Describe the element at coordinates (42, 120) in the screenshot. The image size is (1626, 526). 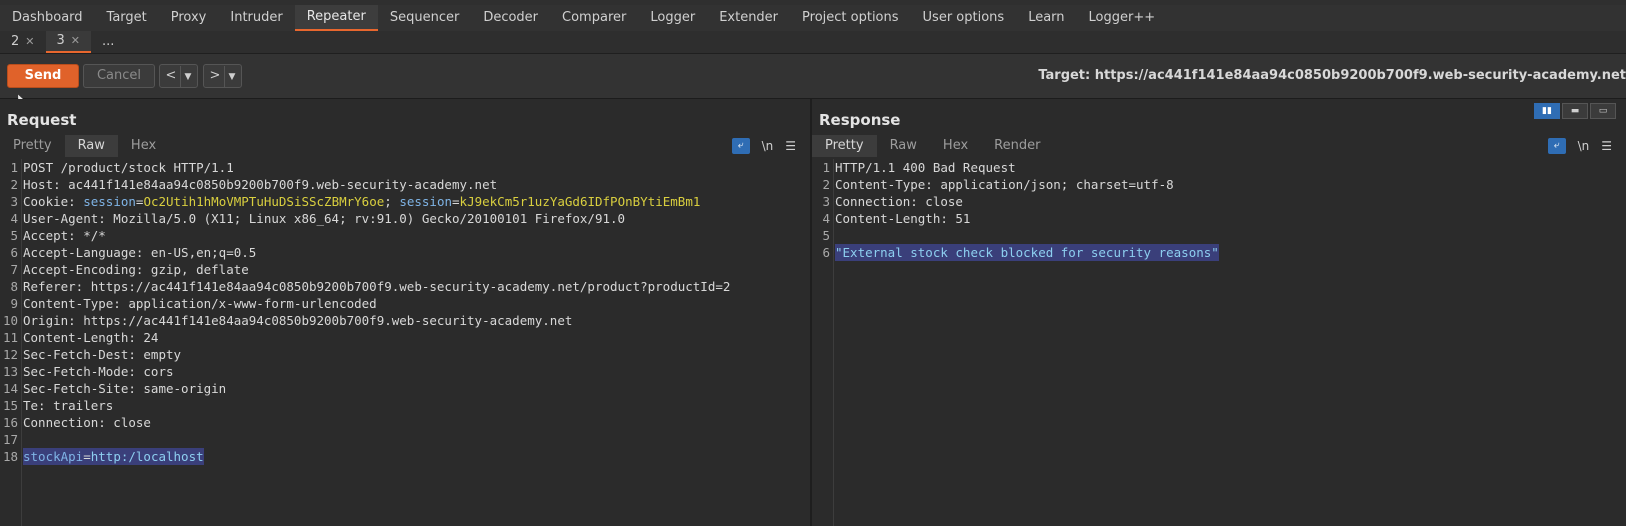
I see `request-title: Request` at that location.